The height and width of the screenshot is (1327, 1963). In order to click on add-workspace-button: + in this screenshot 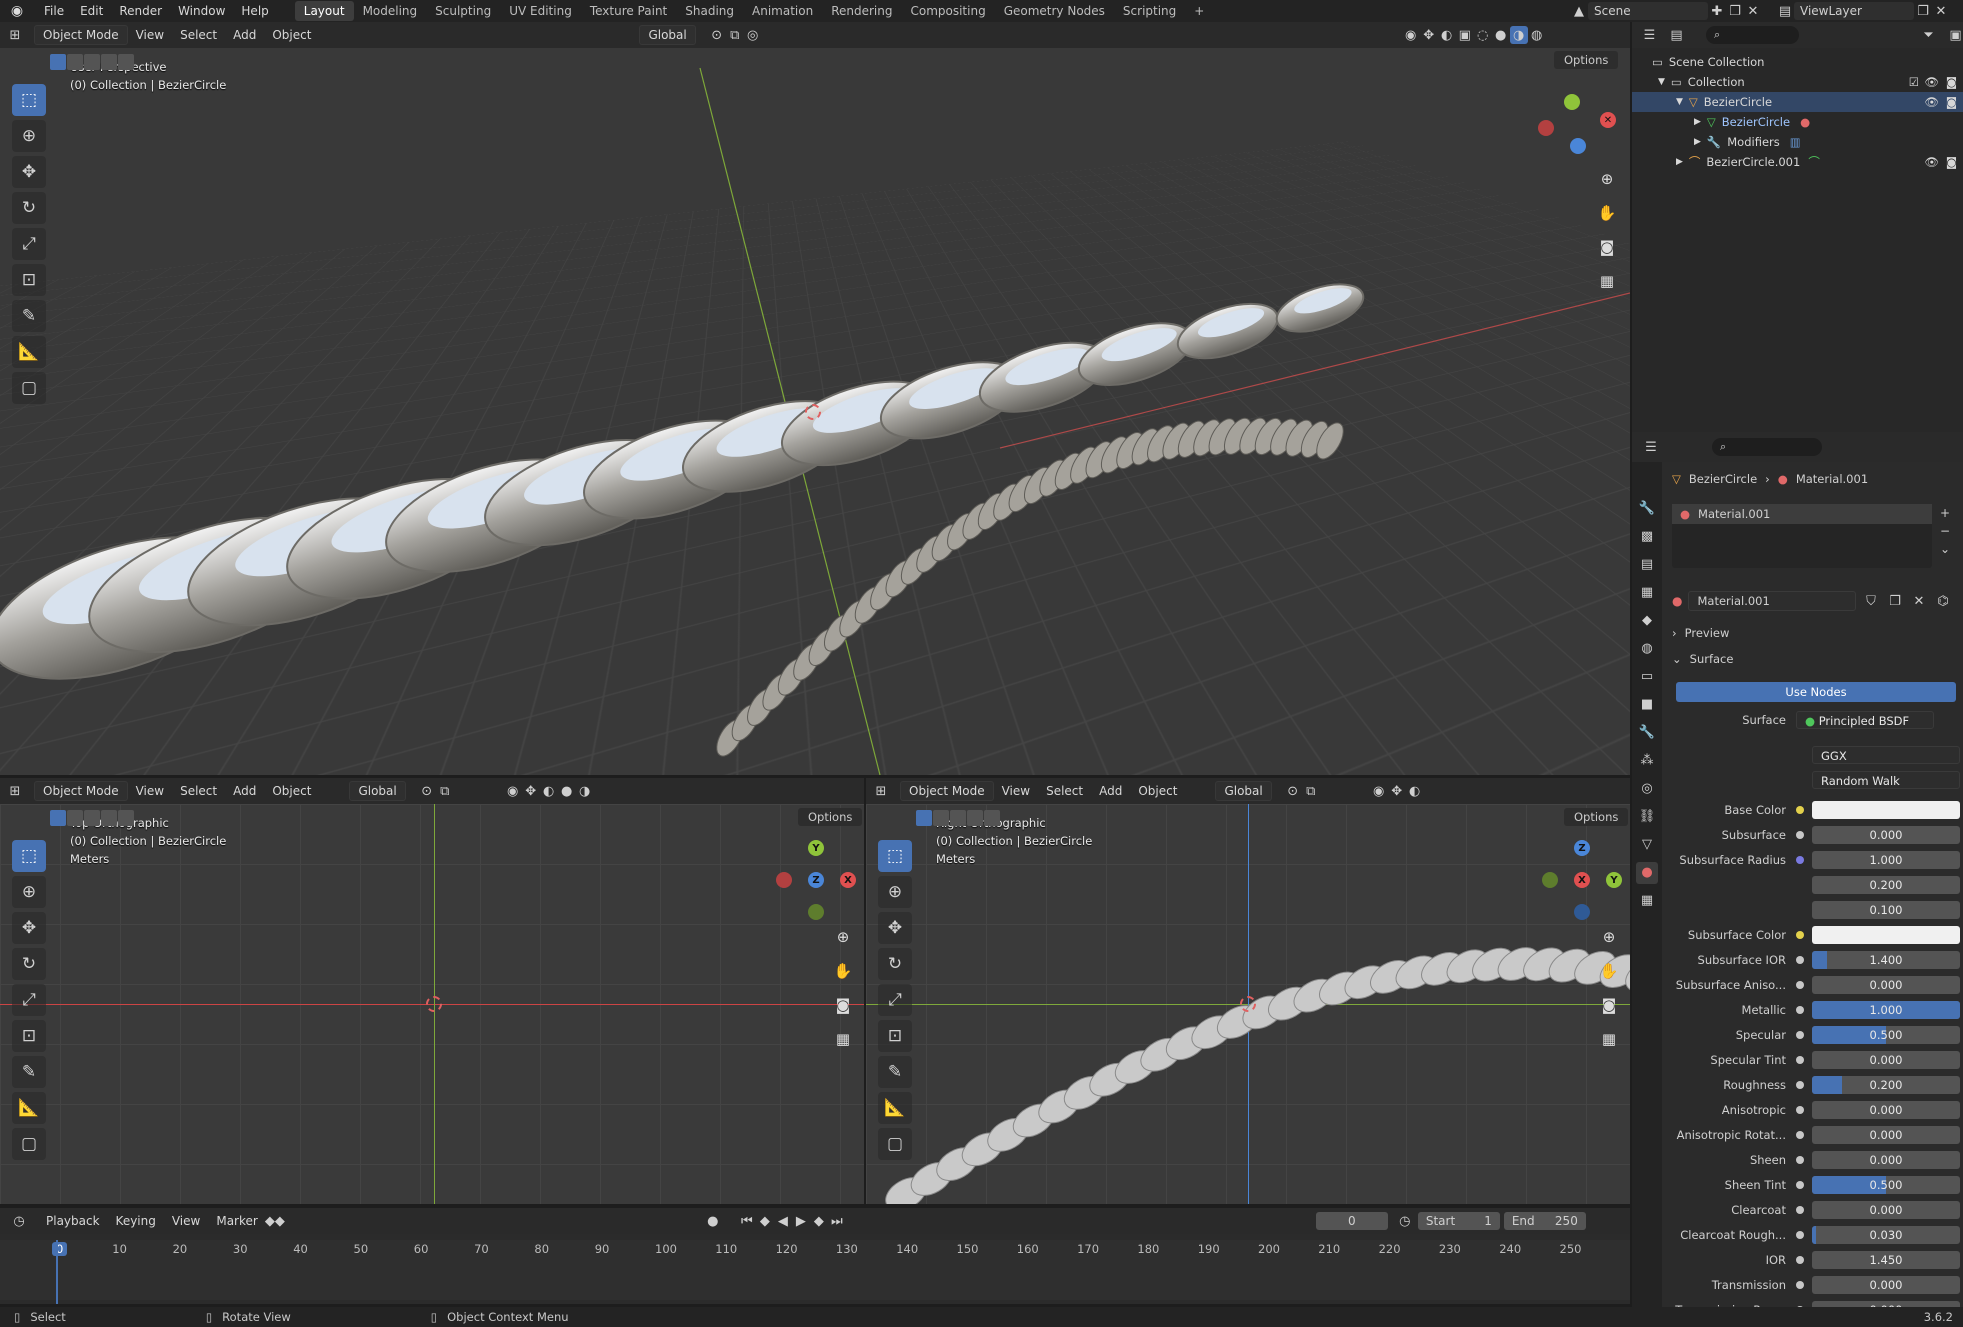, I will do `click(1199, 11)`.